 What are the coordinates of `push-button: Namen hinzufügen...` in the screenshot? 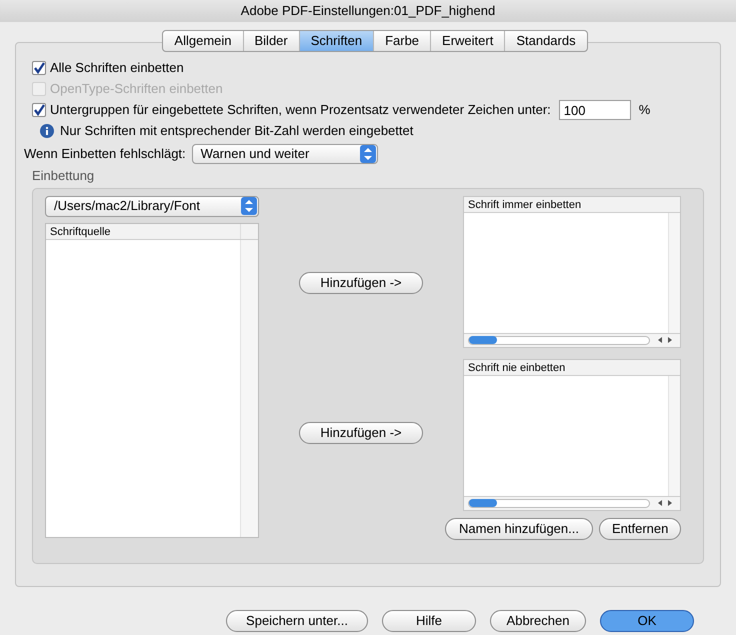 It's located at (519, 529).